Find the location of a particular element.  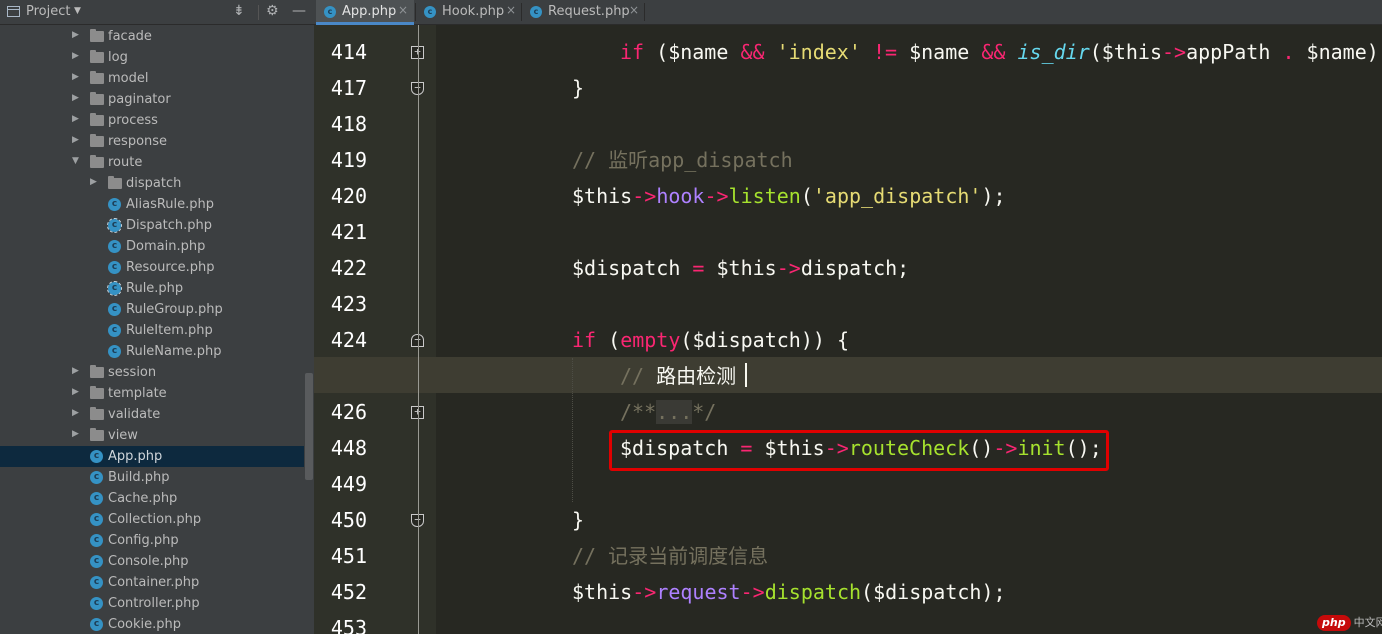

tree-item-label: App.php is located at coordinates (135, 456).